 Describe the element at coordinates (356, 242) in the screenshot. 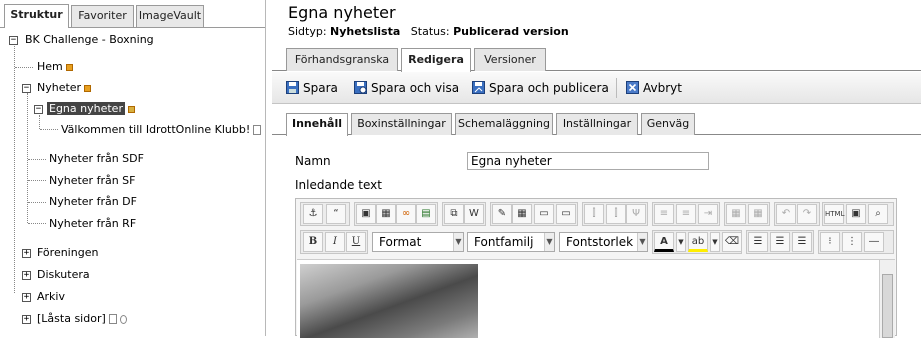

I see `underline-button: U` at that location.